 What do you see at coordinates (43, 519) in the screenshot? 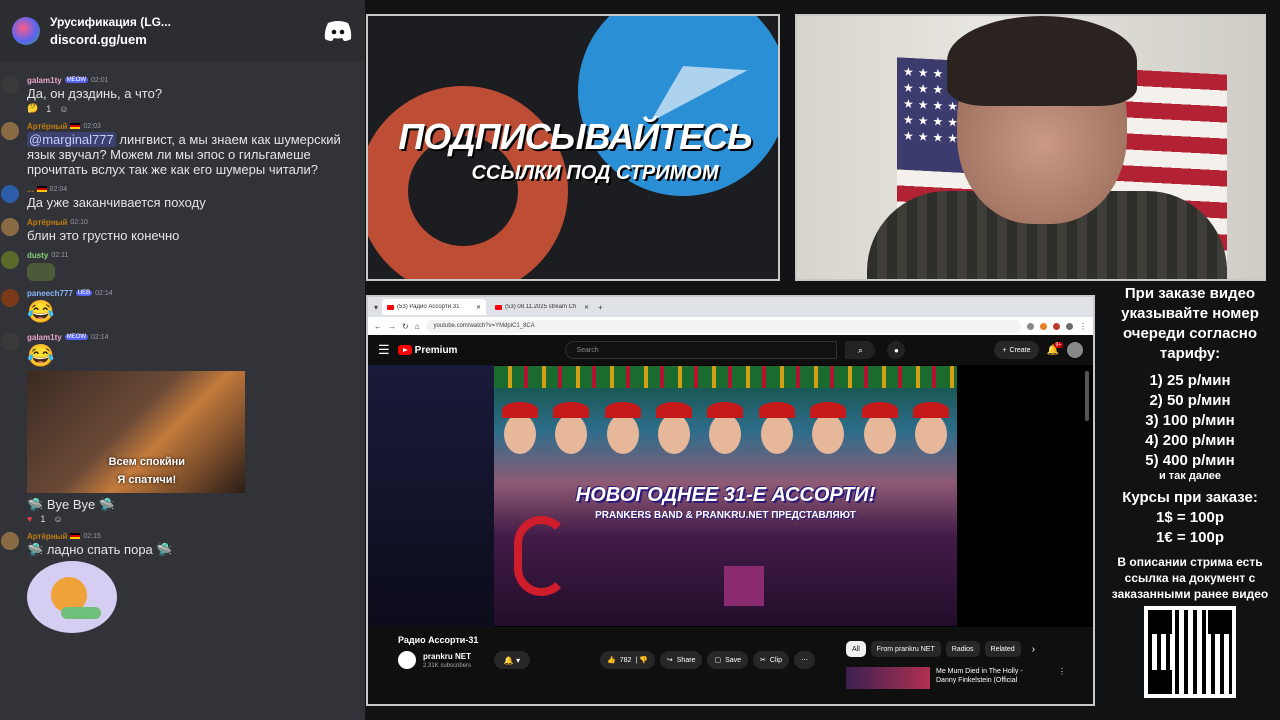
I see `reaction-count: 1` at bounding box center [43, 519].